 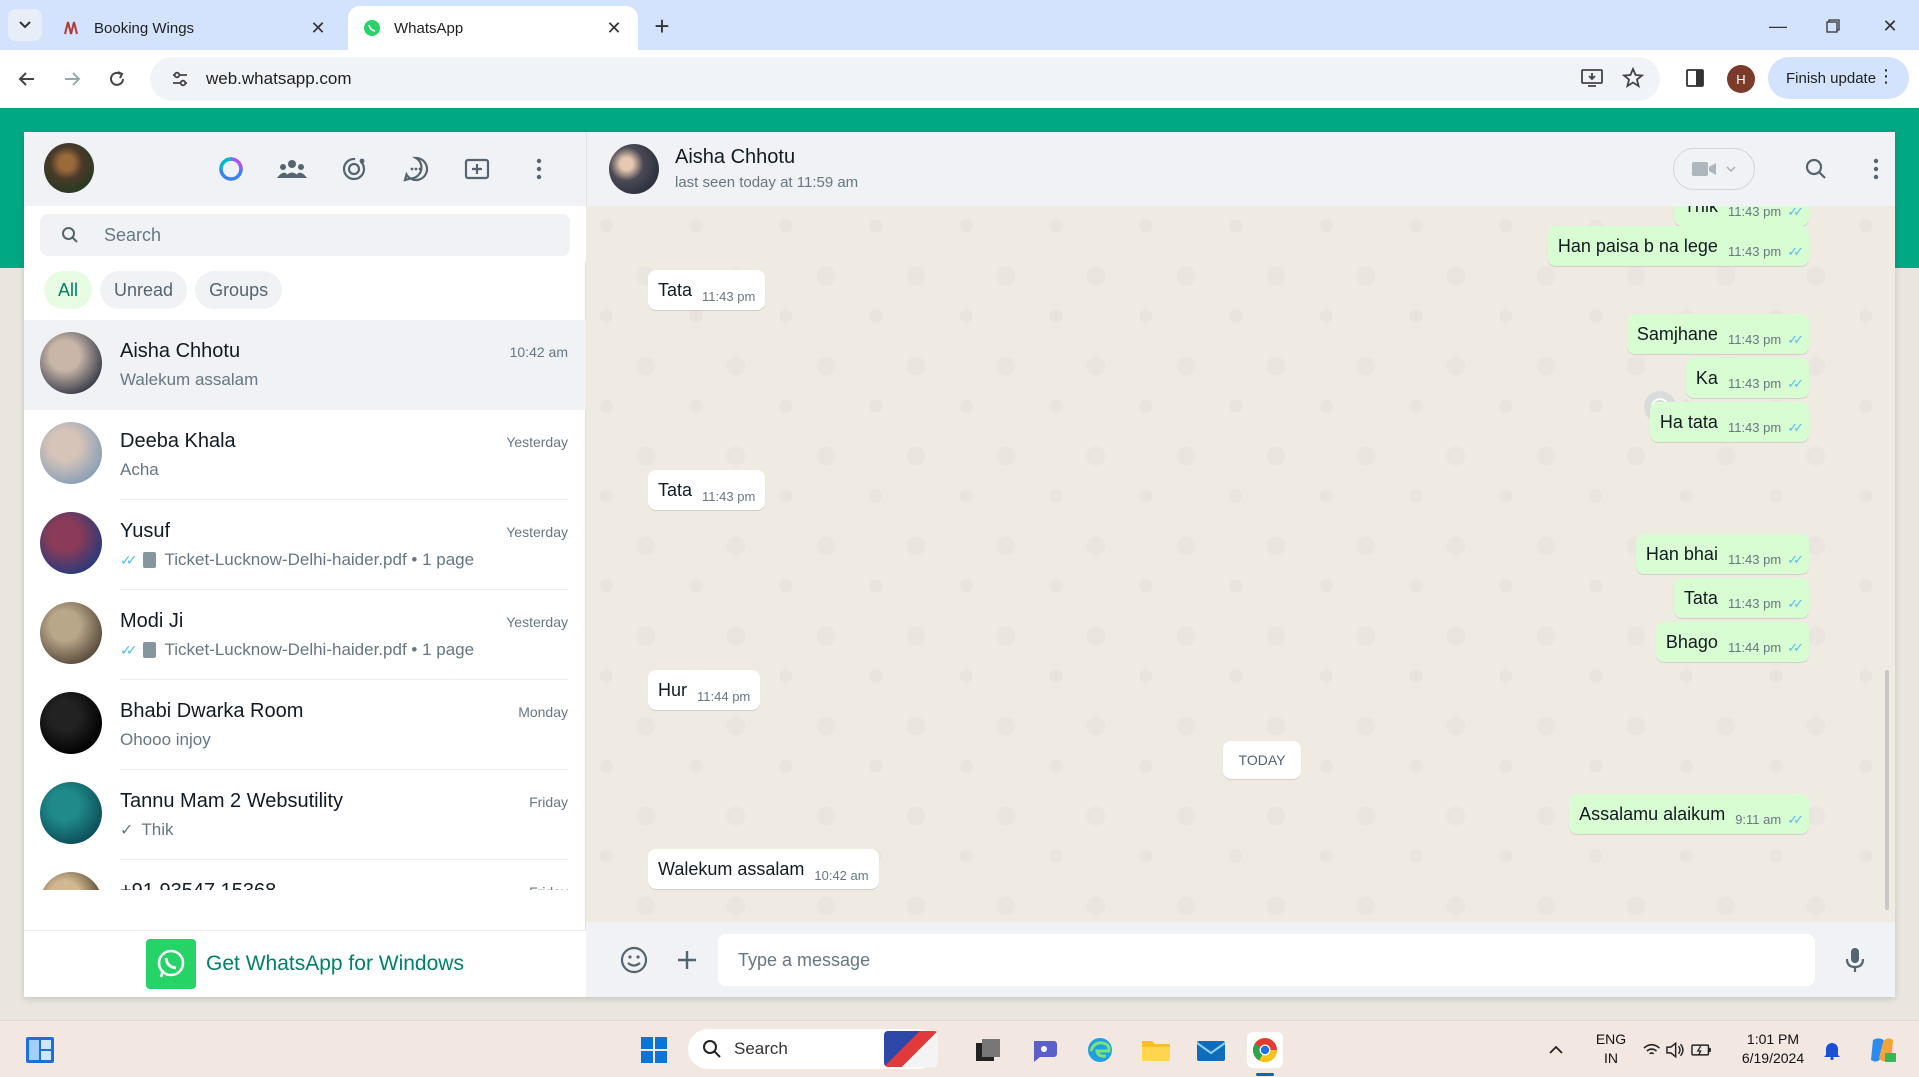 I want to click on restore-icon, so click(x=1833, y=26).